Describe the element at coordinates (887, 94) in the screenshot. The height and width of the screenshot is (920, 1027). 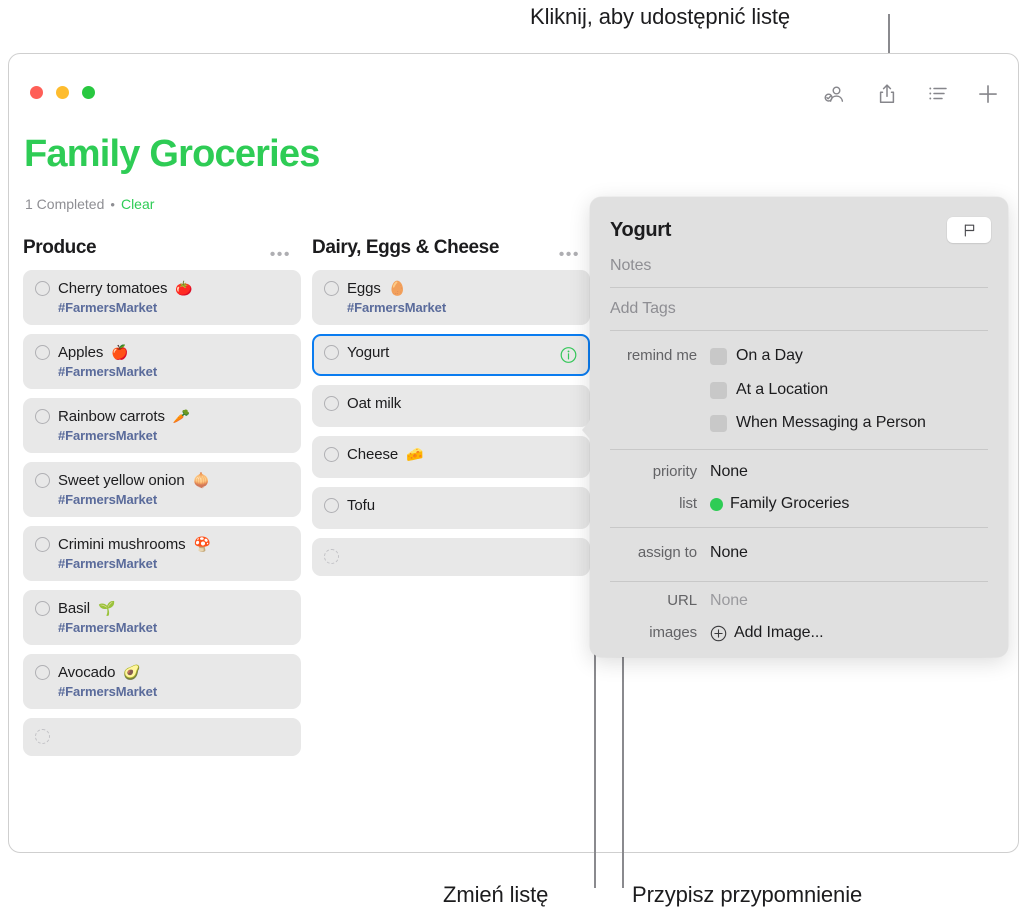
I see `share-icon` at that location.